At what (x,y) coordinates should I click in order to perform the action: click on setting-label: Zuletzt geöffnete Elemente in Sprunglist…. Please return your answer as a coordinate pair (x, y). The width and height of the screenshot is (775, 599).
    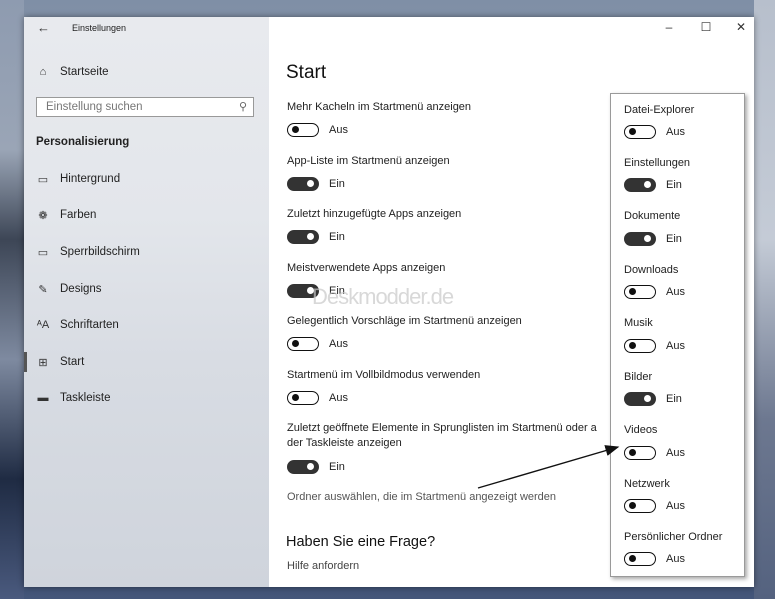
    Looking at the image, I should click on (442, 428).